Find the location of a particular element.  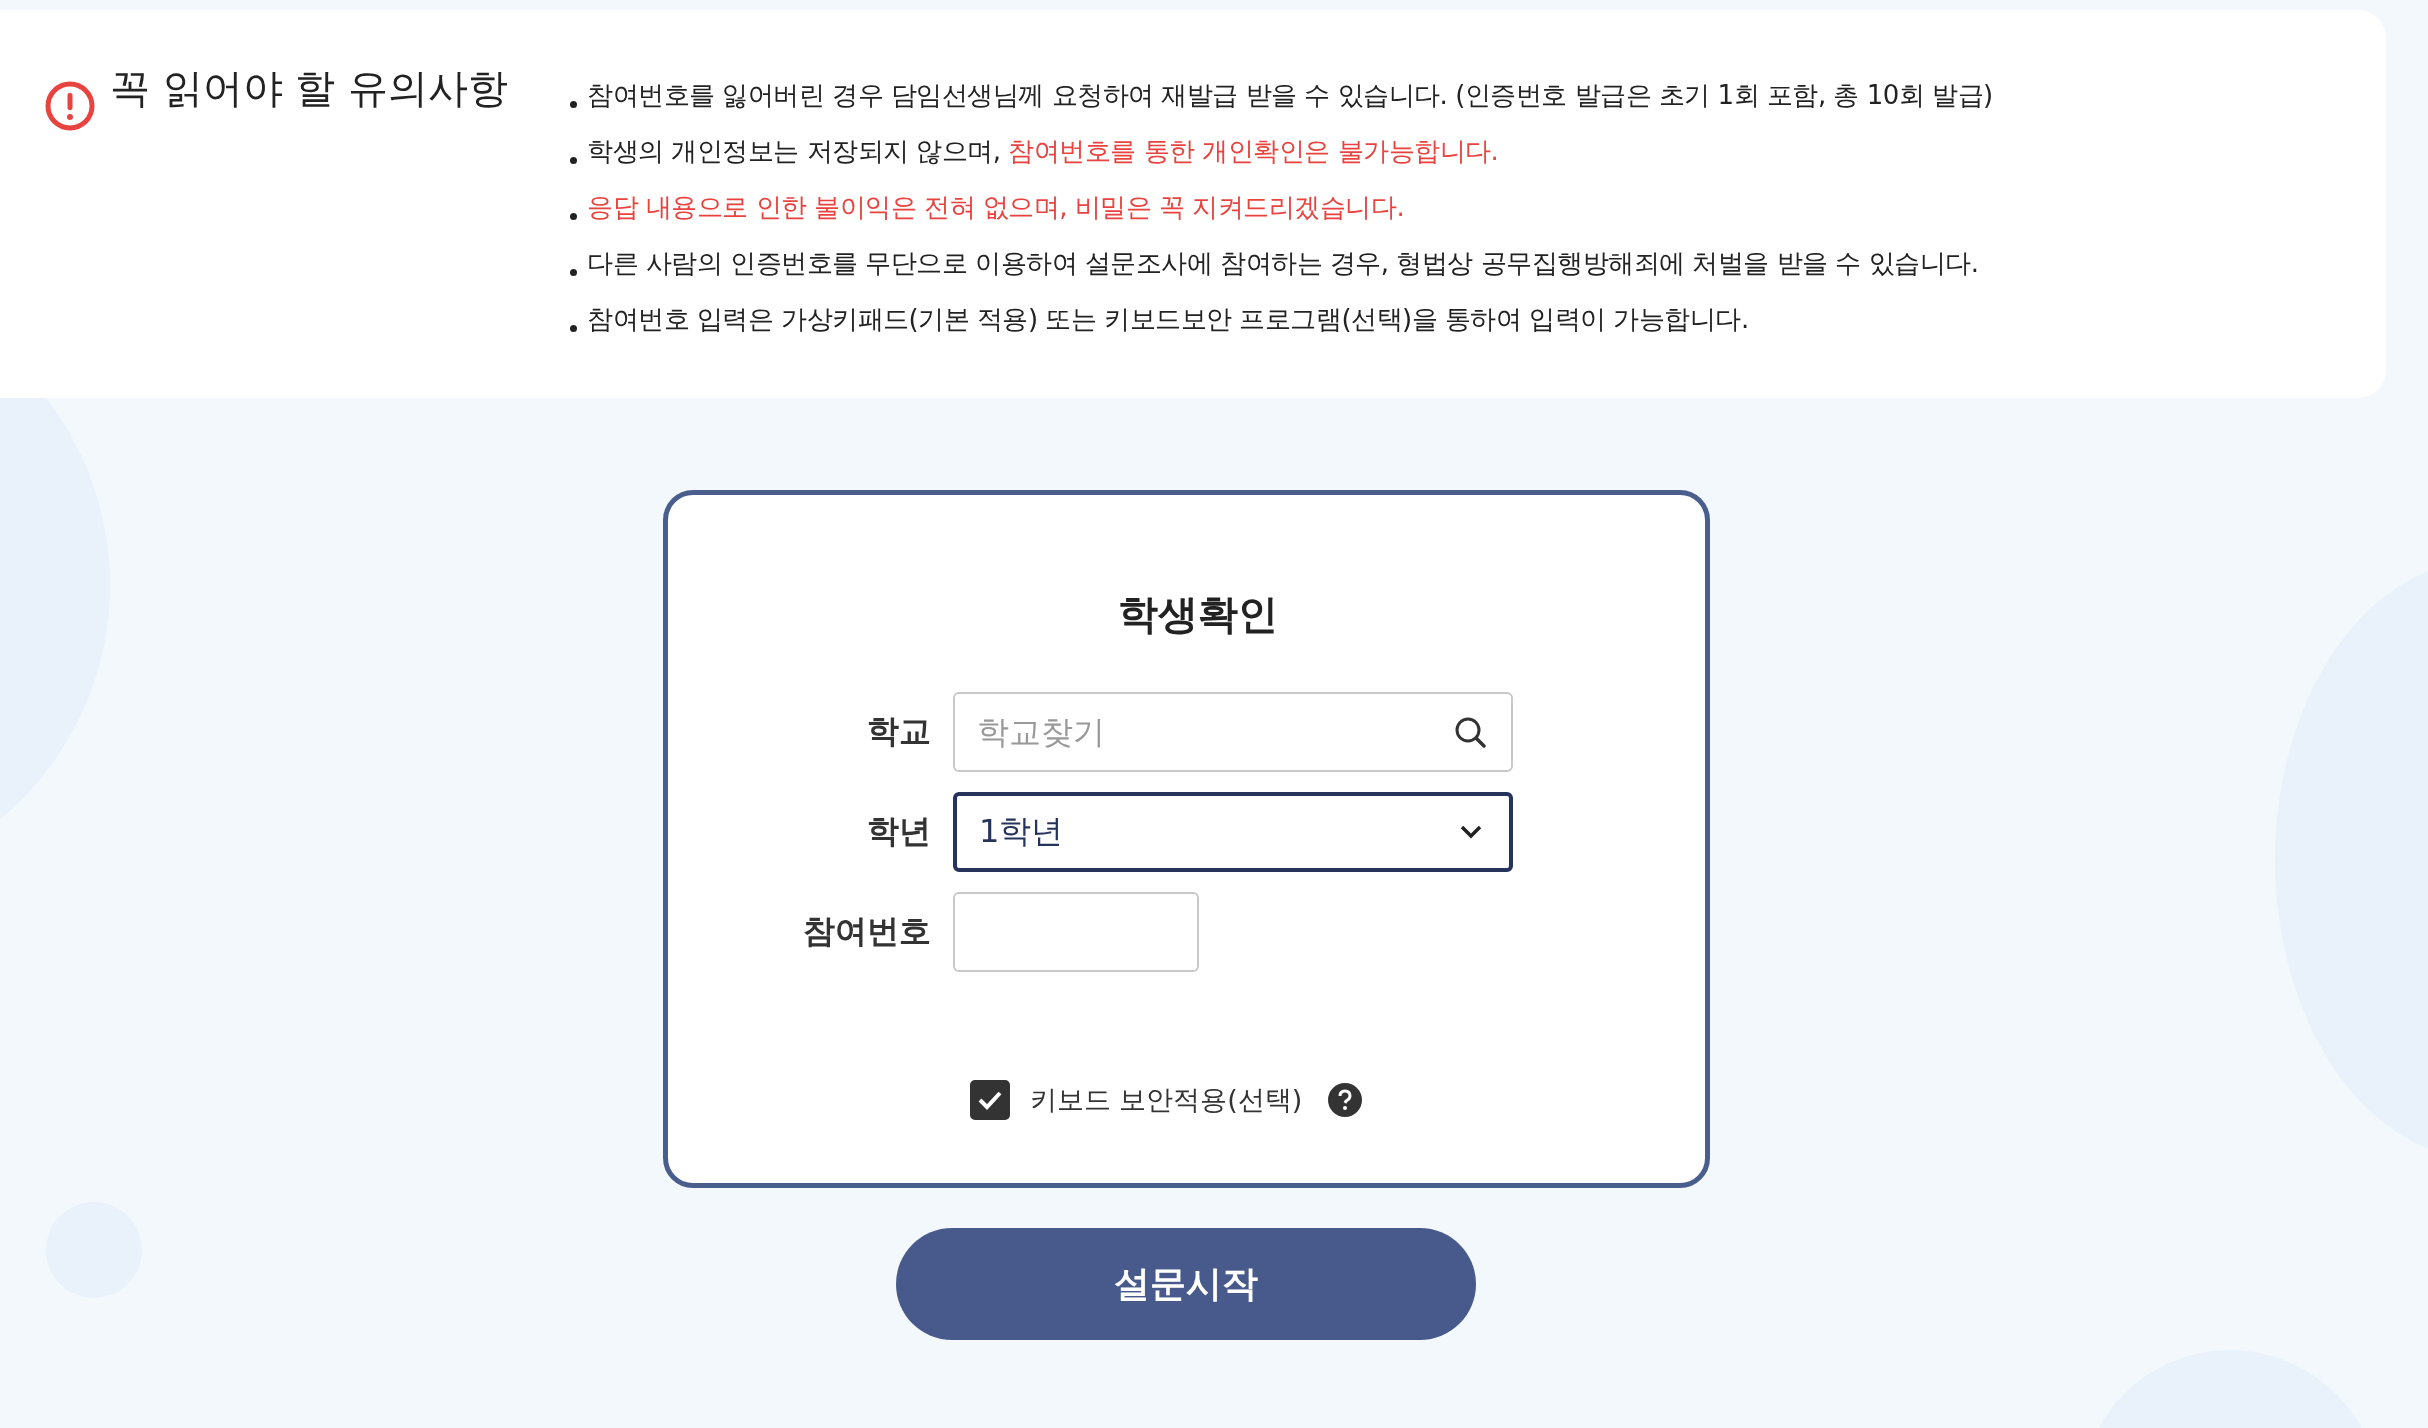

chevron-down-icon is located at coordinates (1471, 832).